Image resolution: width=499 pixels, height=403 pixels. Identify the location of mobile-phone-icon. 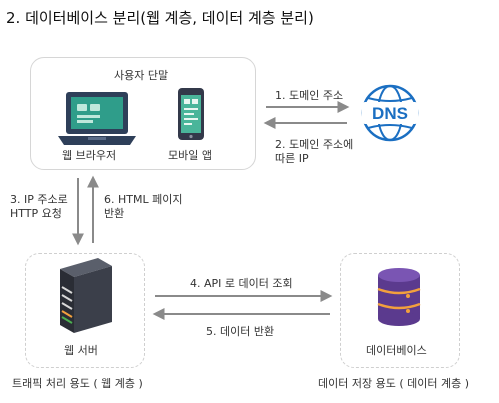
(191, 114).